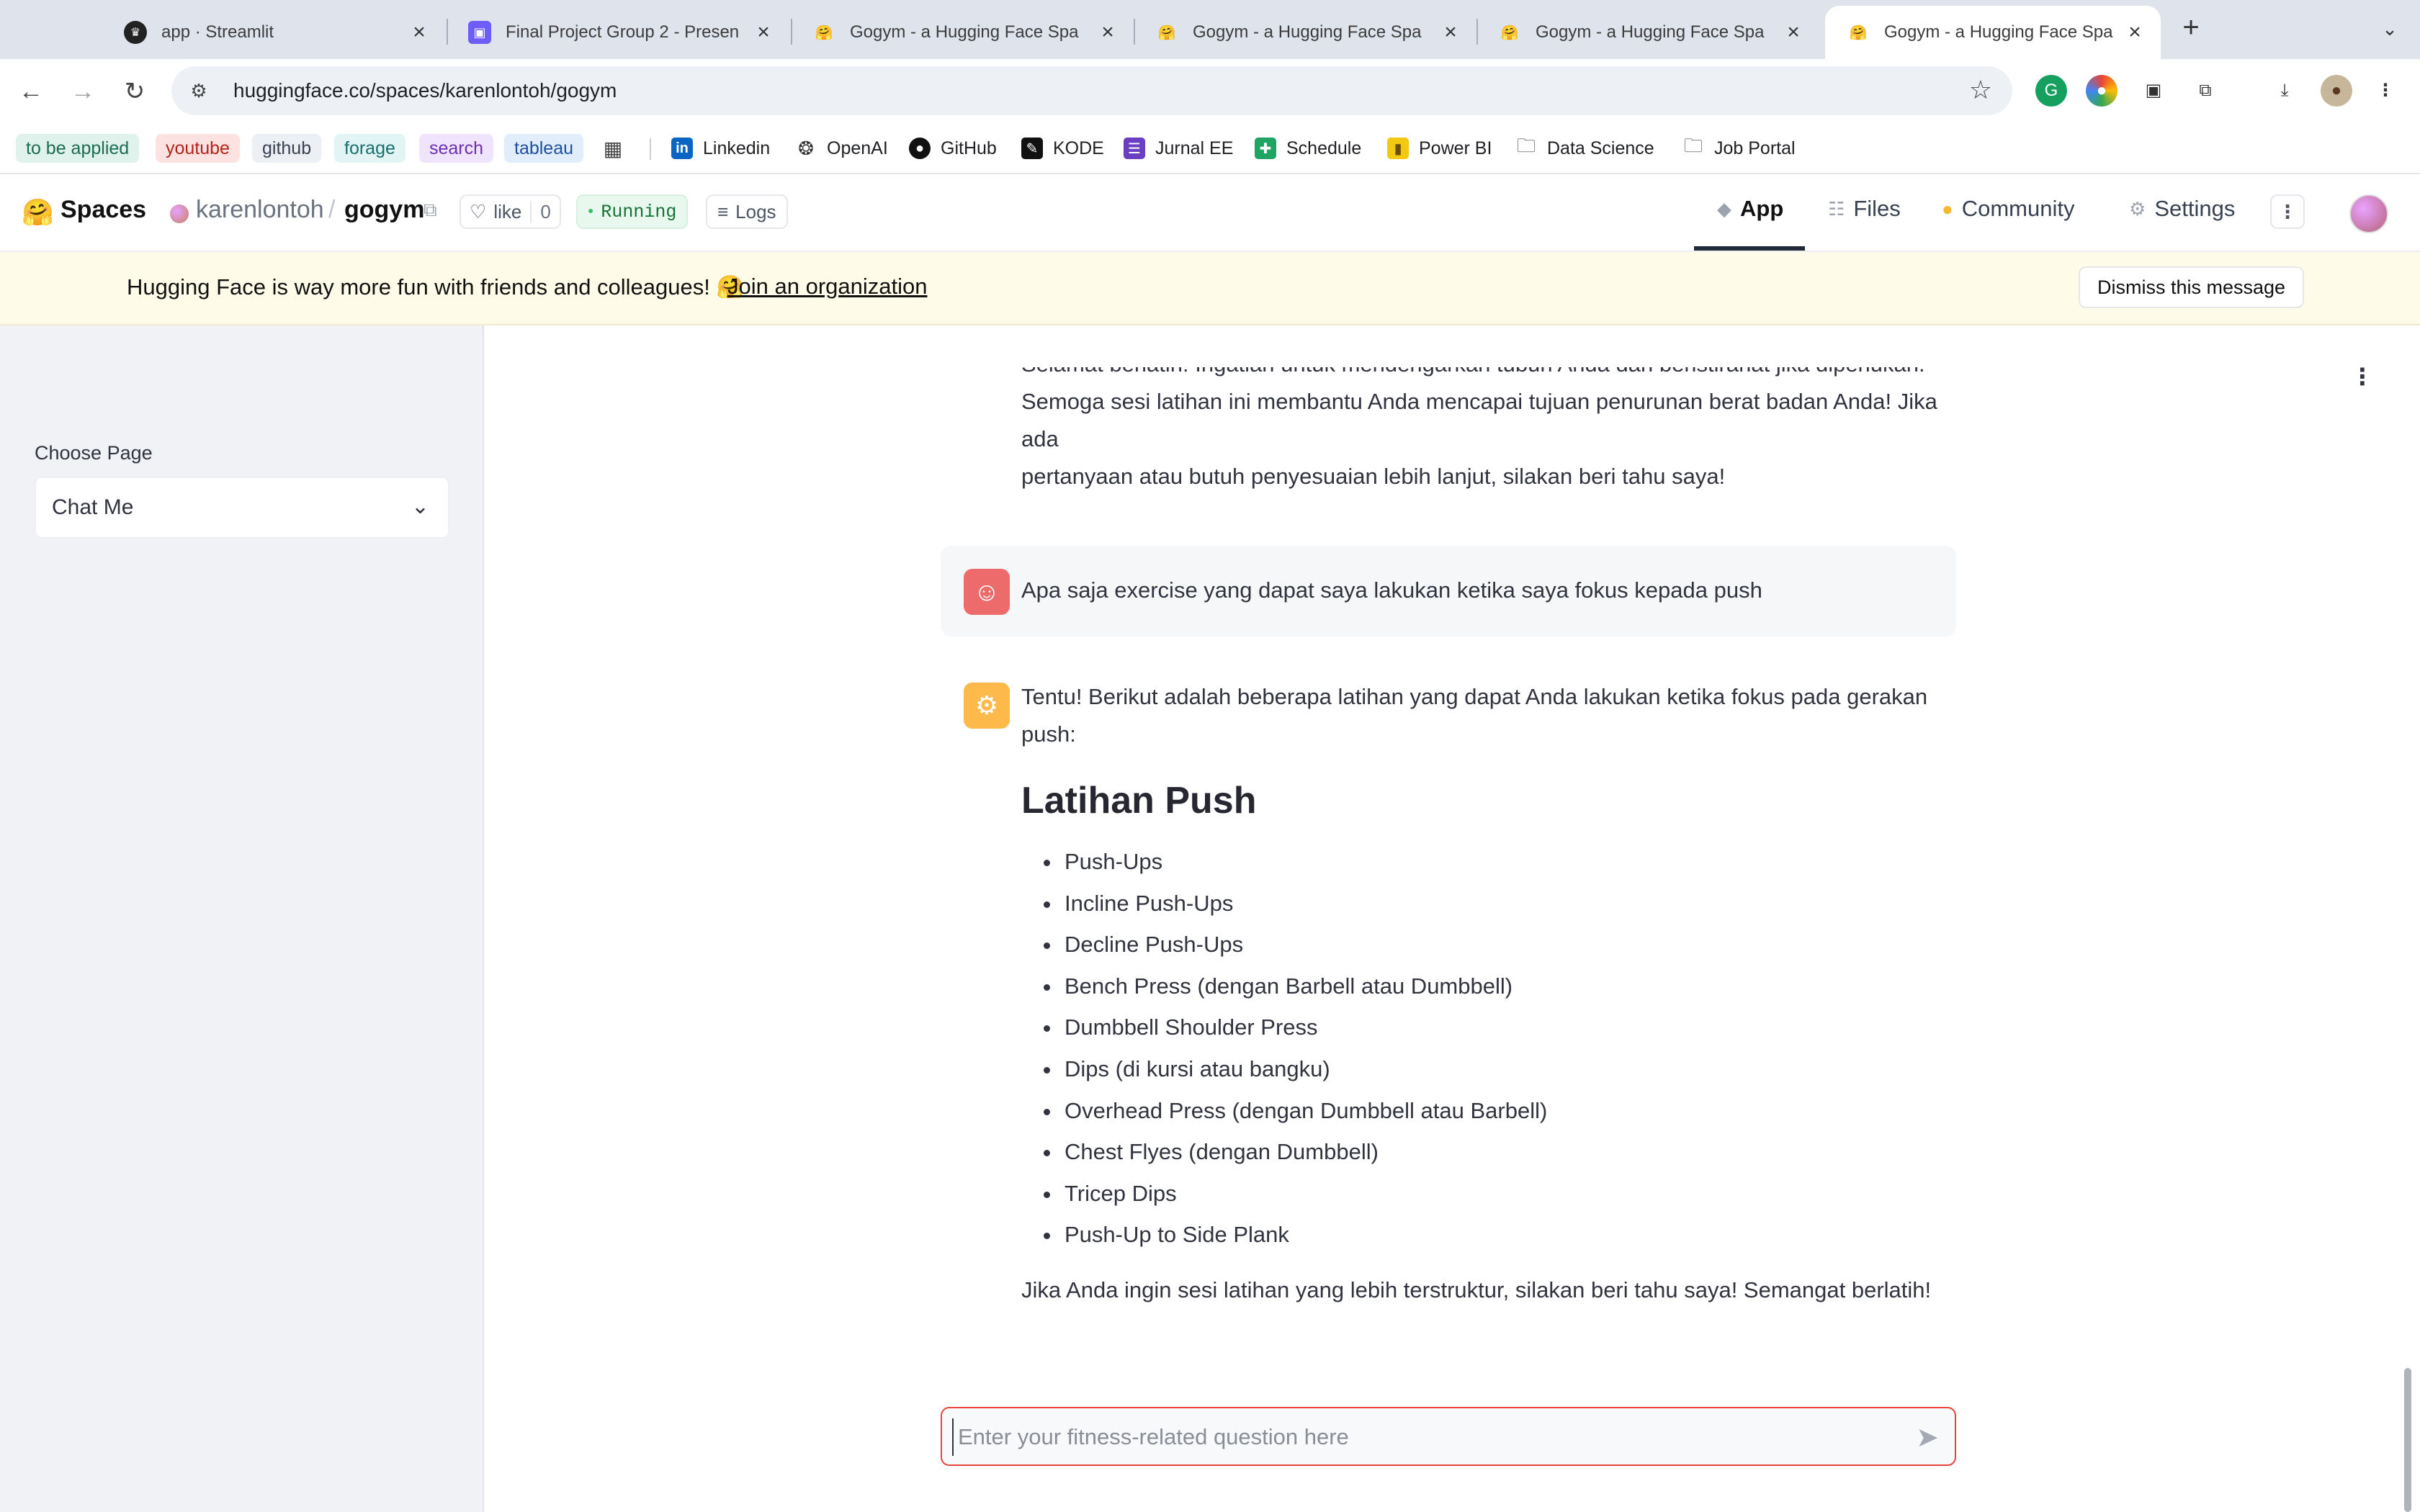 The image size is (2420, 1512). What do you see at coordinates (969, 148) in the screenshot?
I see `bookmark-label: GitHub` at bounding box center [969, 148].